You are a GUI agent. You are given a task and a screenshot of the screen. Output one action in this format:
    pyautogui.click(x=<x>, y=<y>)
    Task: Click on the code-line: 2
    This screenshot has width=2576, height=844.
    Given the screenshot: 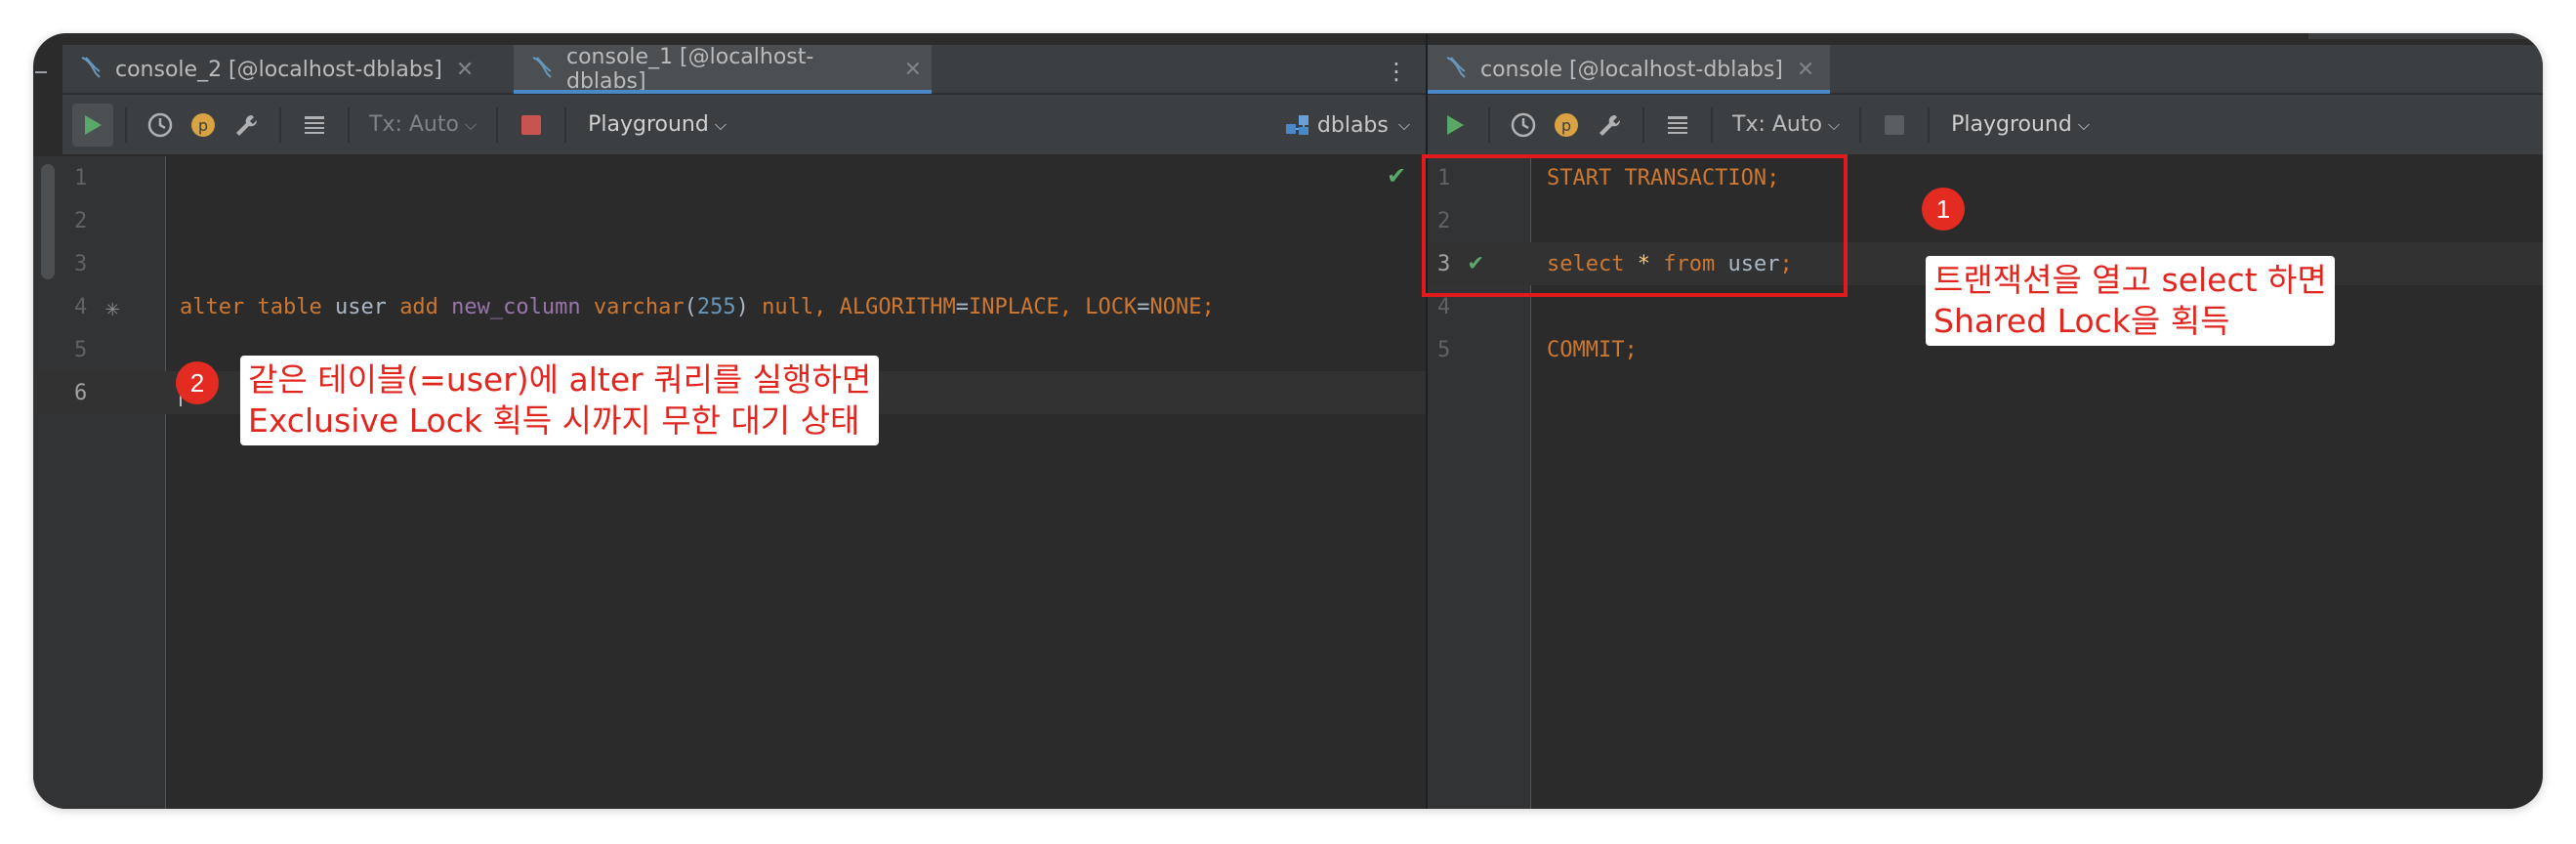 What is the action you would take?
    pyautogui.click(x=730, y=220)
    